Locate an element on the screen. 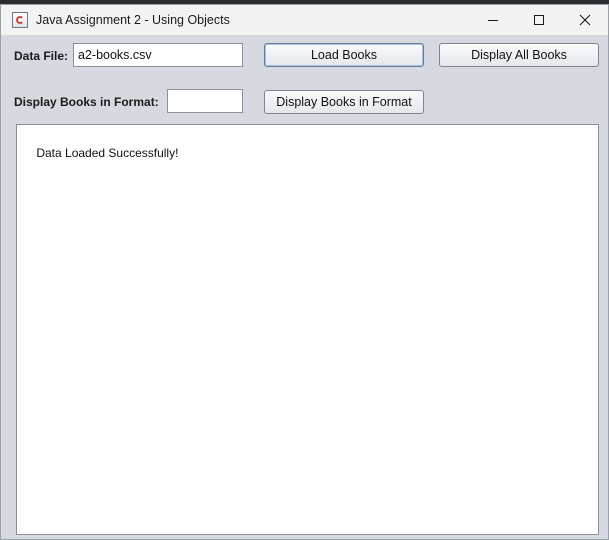 The width and height of the screenshot is (609, 540). minimize-icon is located at coordinates (493, 20).